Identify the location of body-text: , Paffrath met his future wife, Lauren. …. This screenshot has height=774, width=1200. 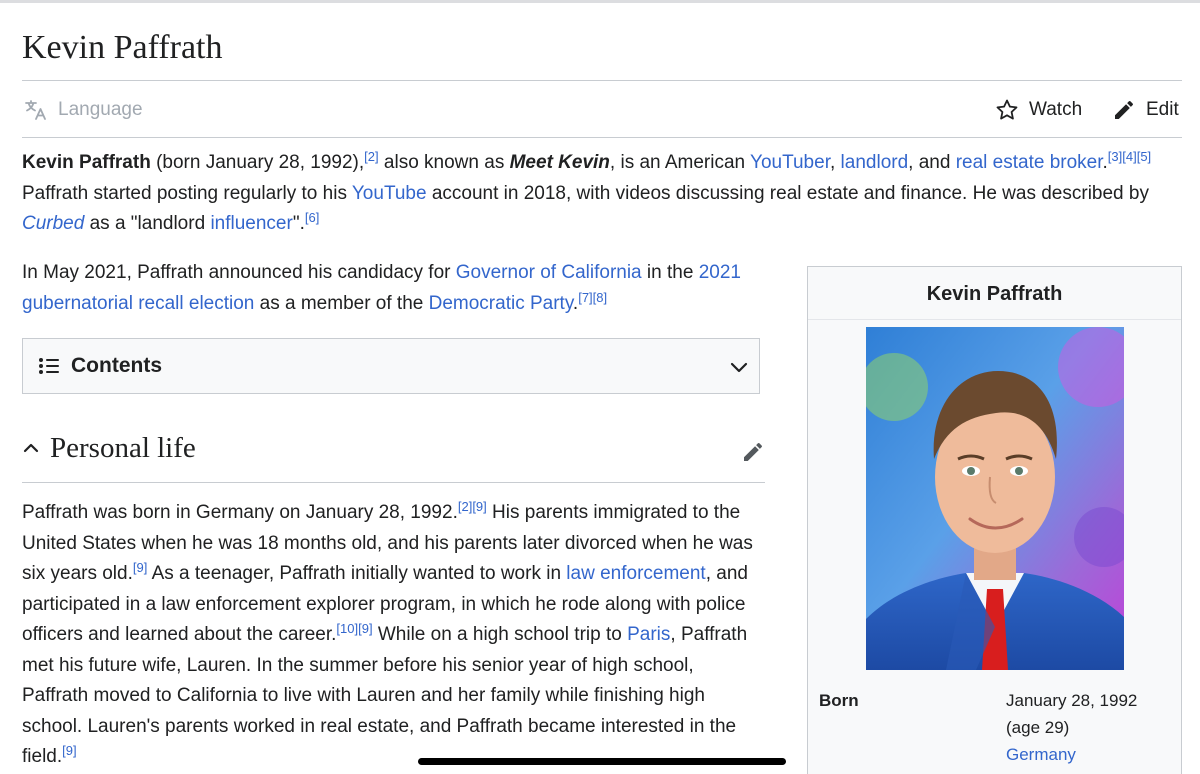
(385, 695).